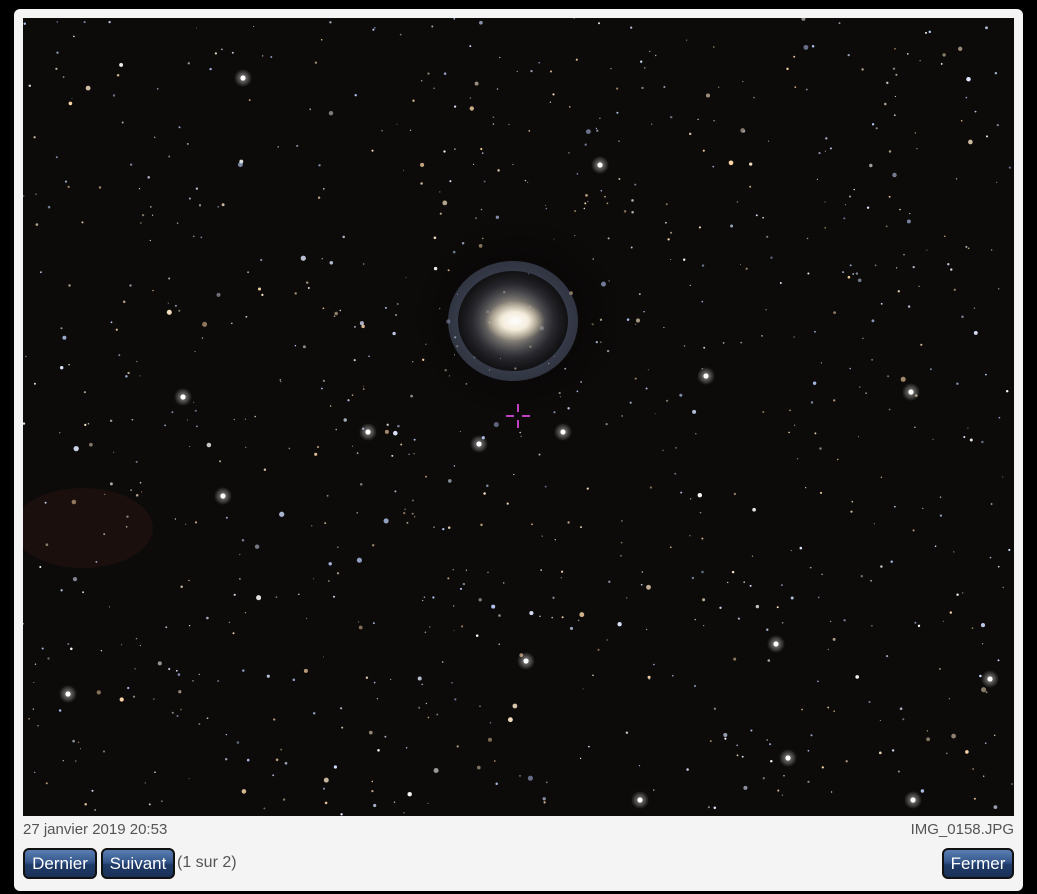 The width and height of the screenshot is (1037, 894). What do you see at coordinates (962, 829) in the screenshot?
I see `photo-filename: IMG_0158.JPG` at bounding box center [962, 829].